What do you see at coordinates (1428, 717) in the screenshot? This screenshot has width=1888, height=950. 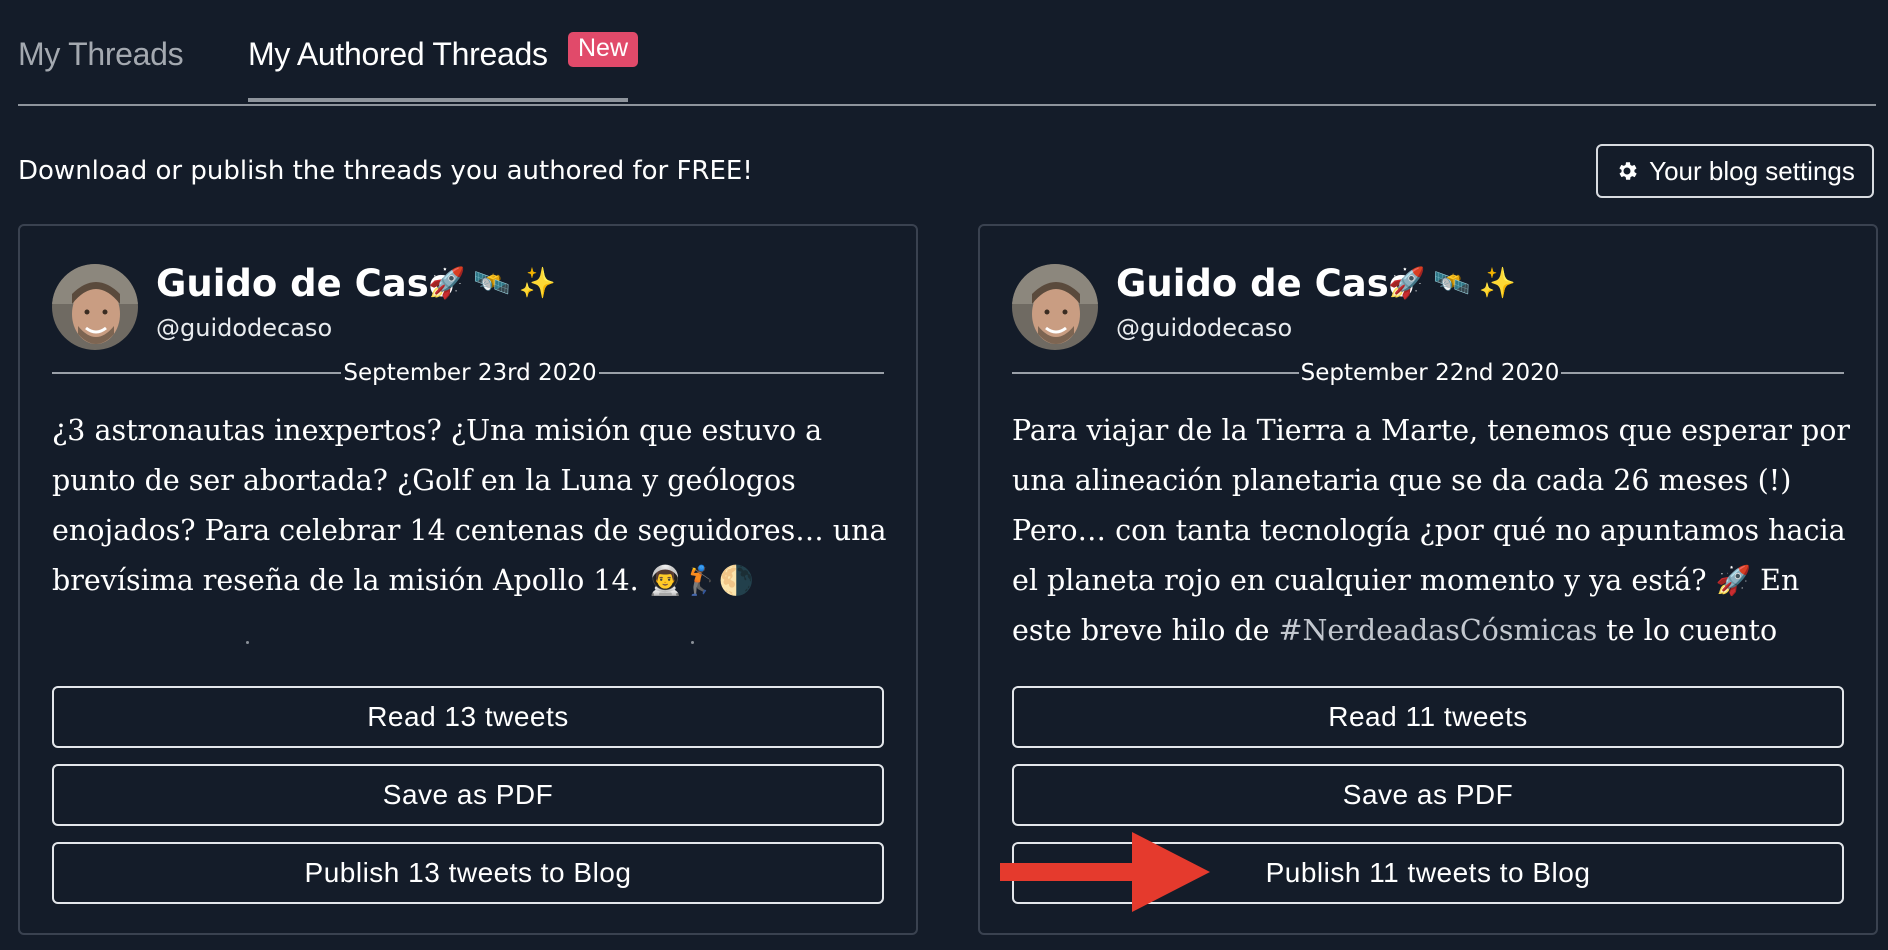 I see `read-tweets-button: Read 11 tweets` at bounding box center [1428, 717].